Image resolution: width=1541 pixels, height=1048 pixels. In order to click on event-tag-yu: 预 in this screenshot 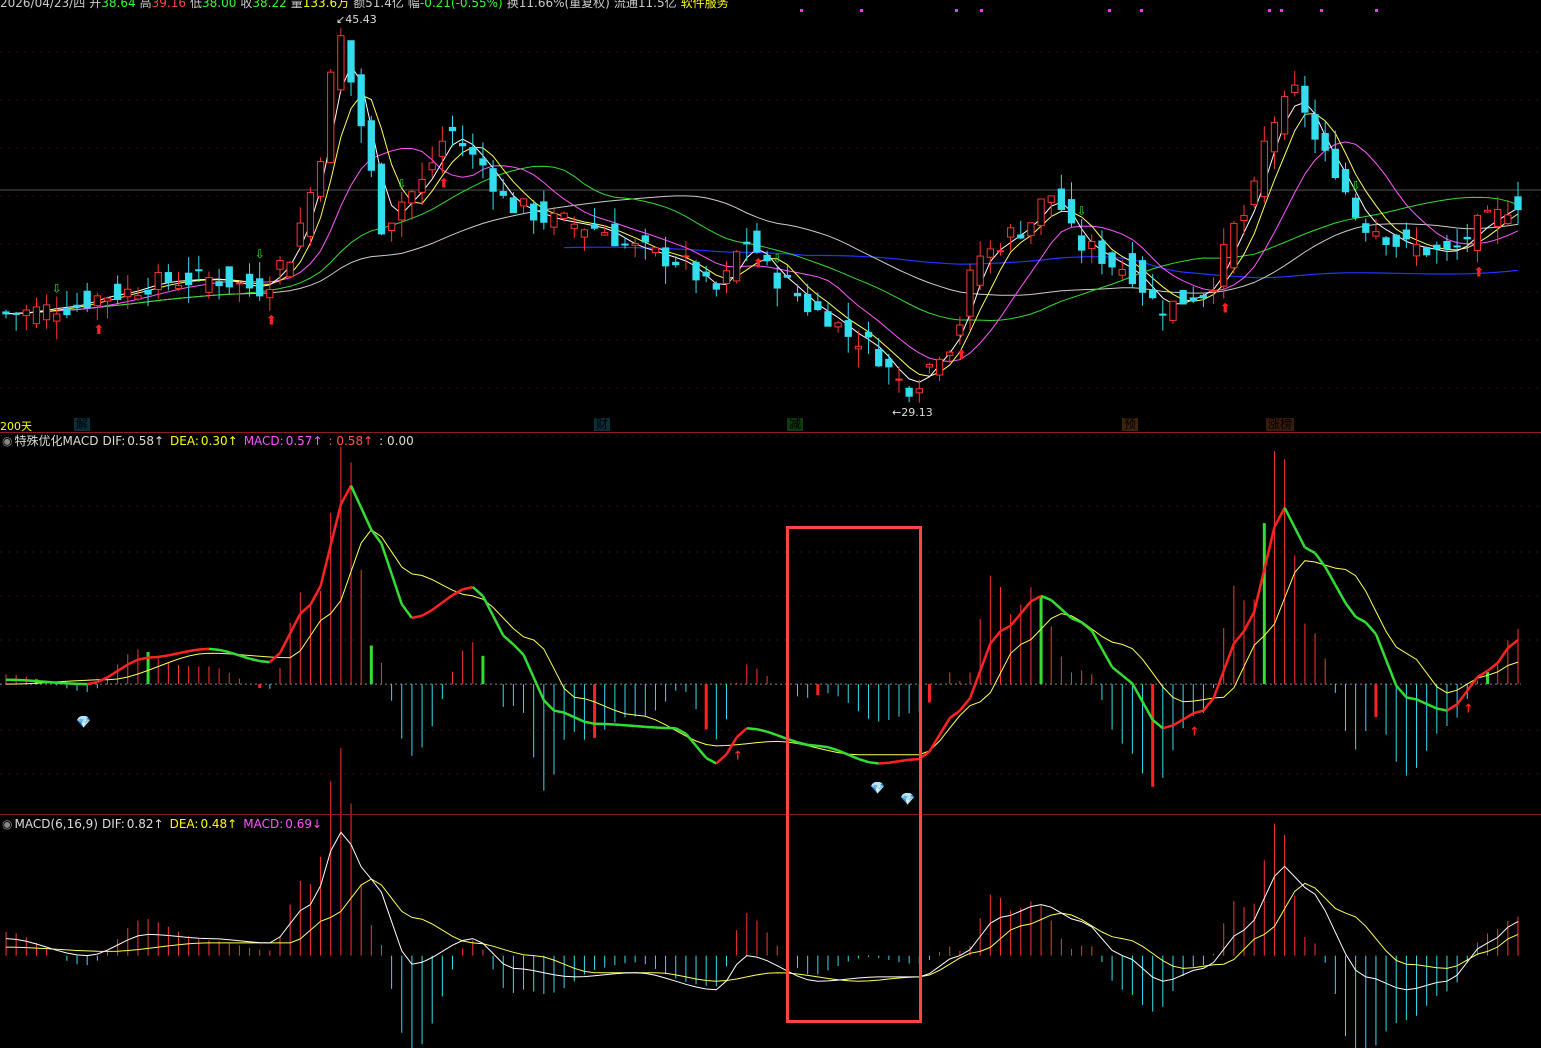, I will do `click(1130, 424)`.